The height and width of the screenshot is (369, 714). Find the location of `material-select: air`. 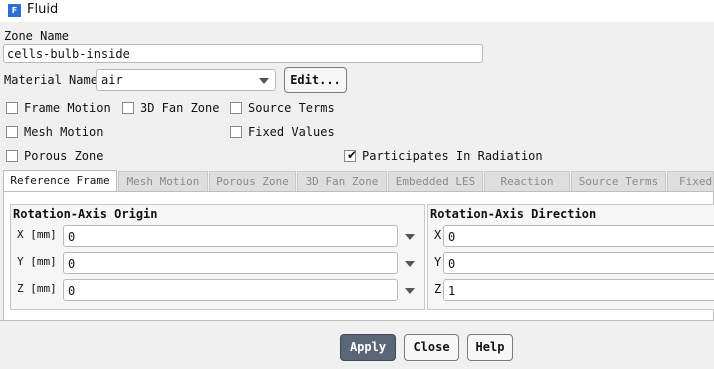

material-select: air is located at coordinates (186, 80).